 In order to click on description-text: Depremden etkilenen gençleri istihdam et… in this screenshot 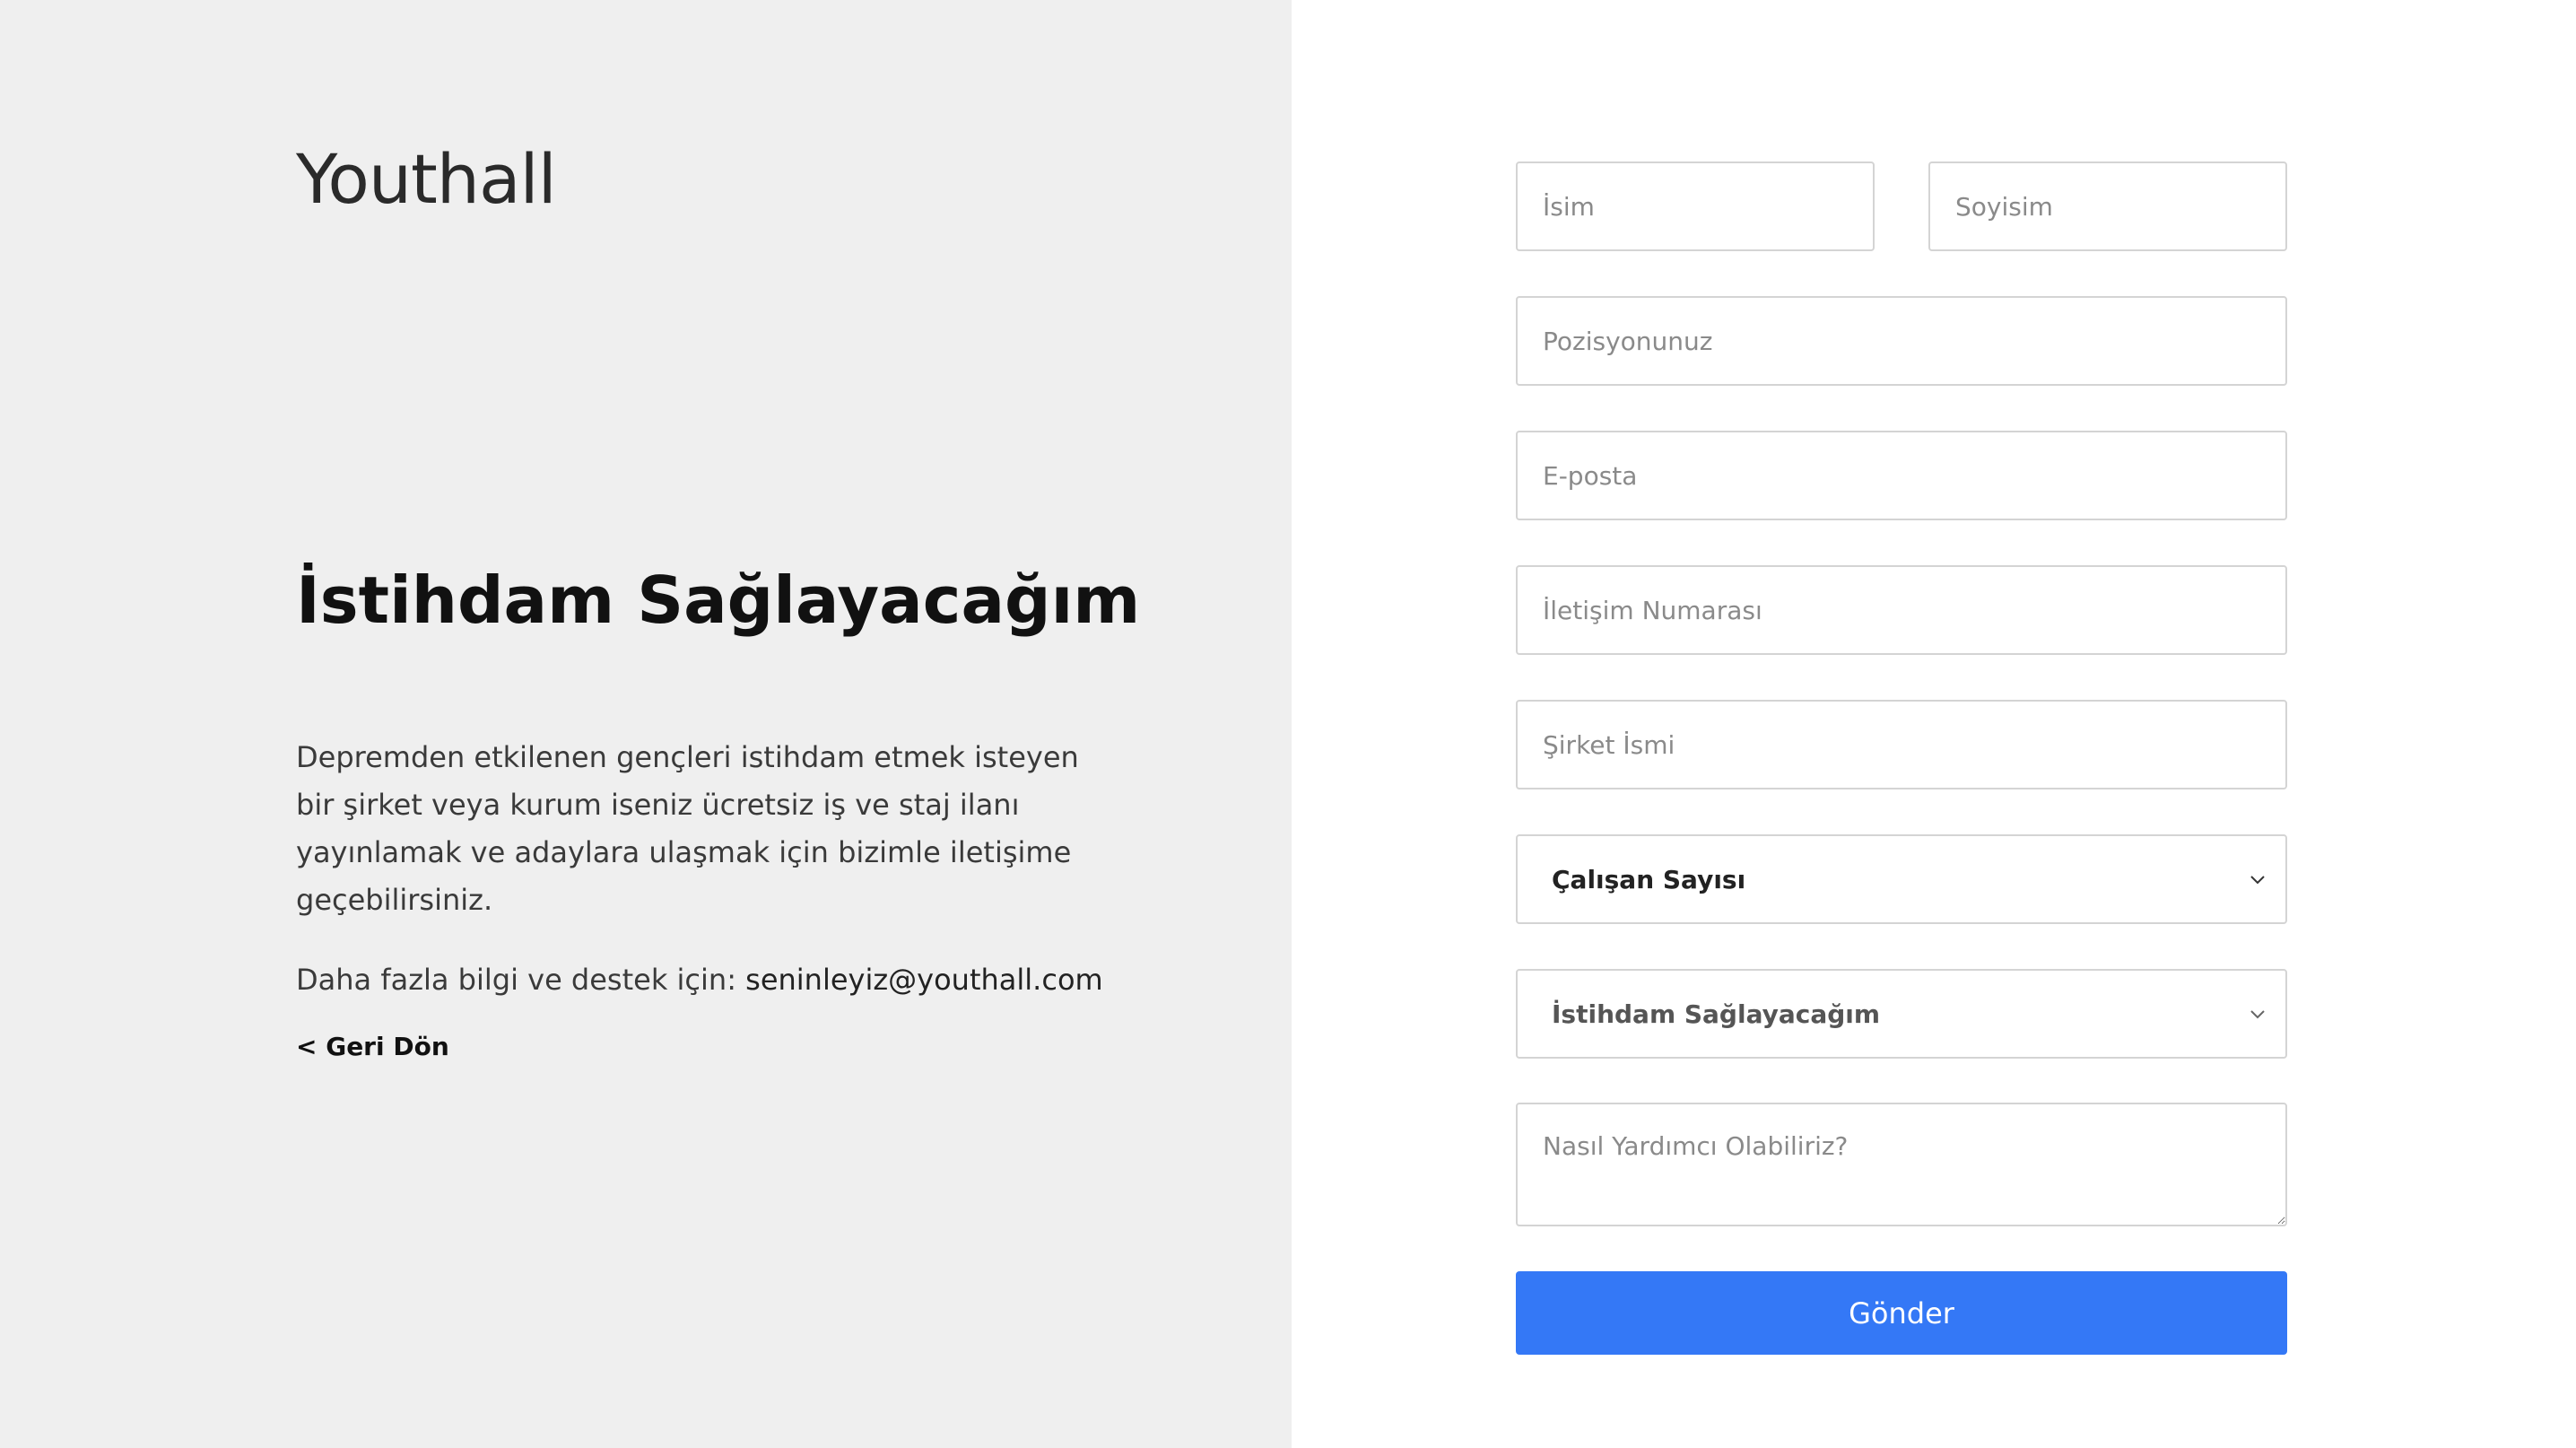, I will do `click(687, 828)`.